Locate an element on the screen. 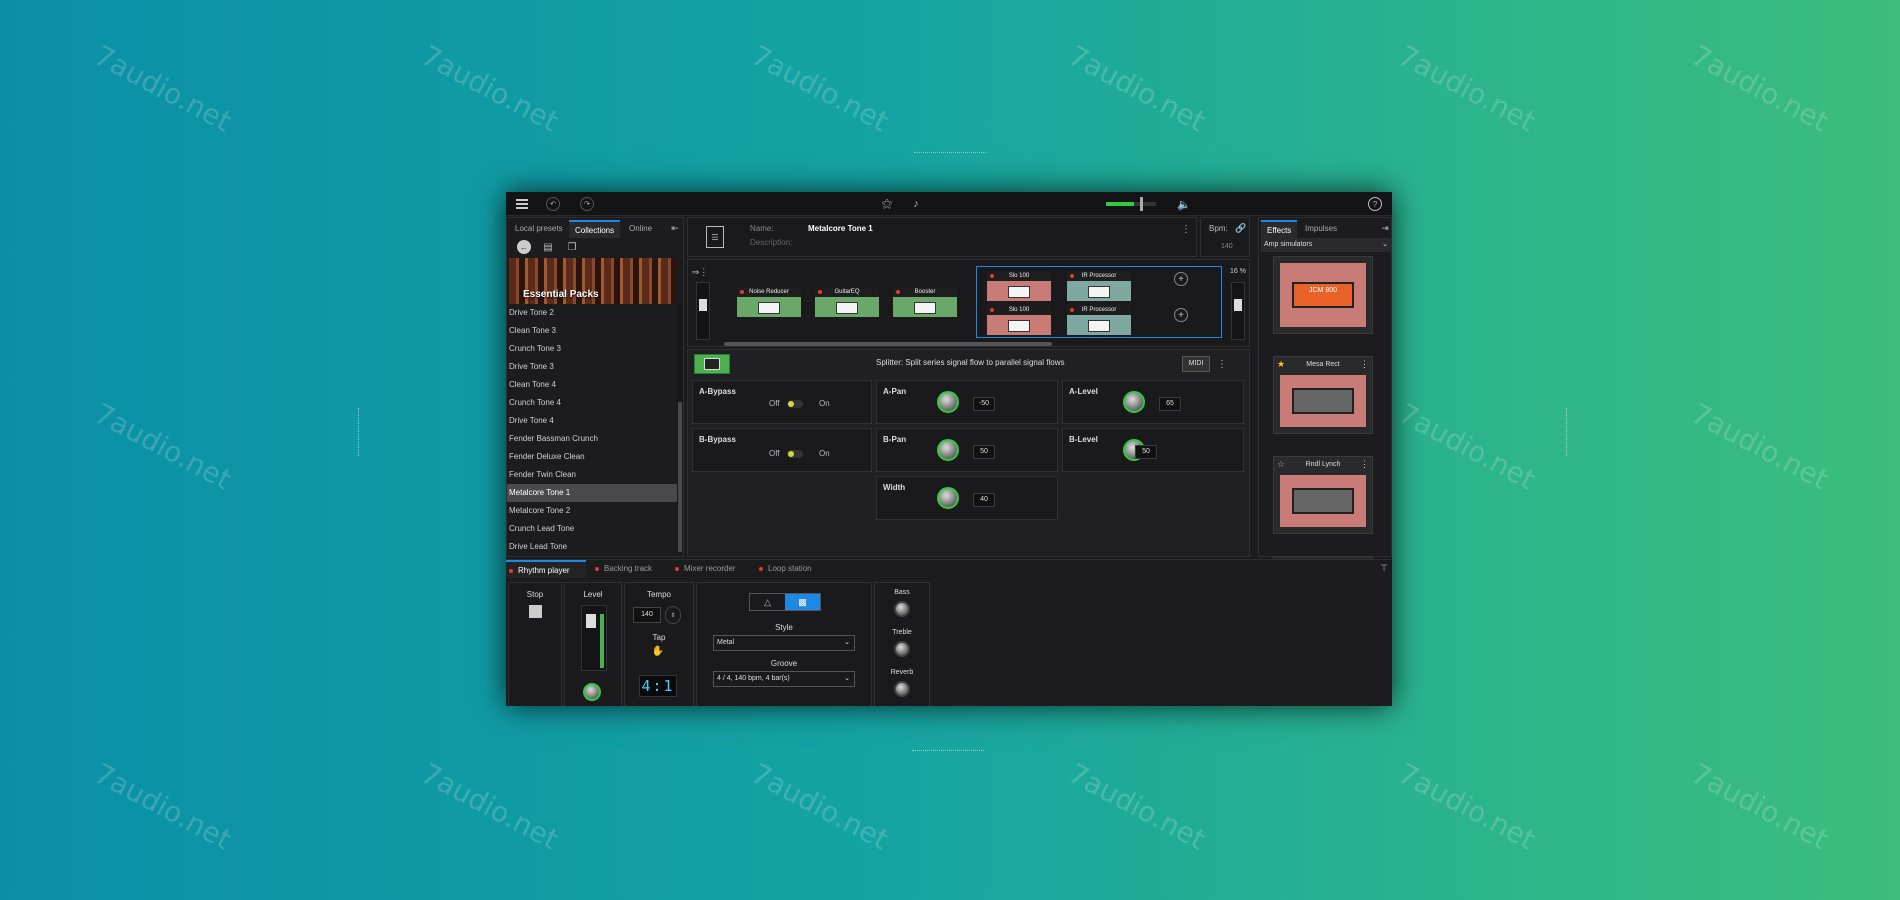  drum-icon: ▩ is located at coordinates (802, 602).